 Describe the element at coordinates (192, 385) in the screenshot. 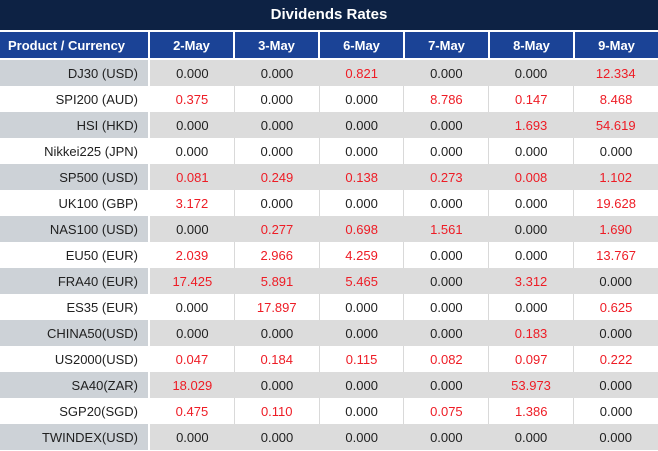

I see `value-cell: 18.029` at that location.